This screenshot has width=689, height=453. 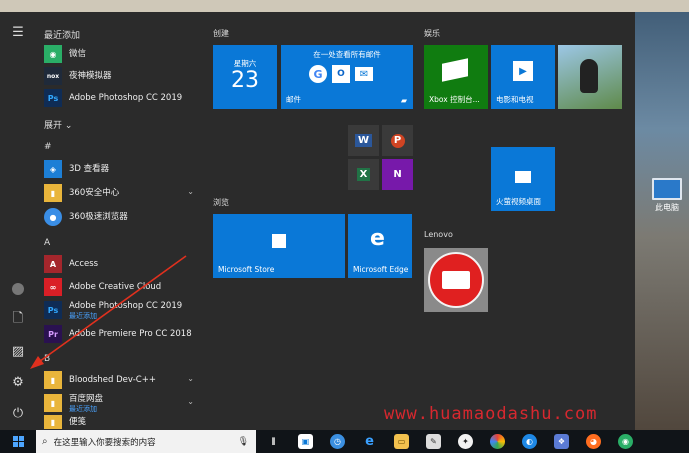 I want to click on file-explorer-icon: ▭, so click(x=401, y=441).